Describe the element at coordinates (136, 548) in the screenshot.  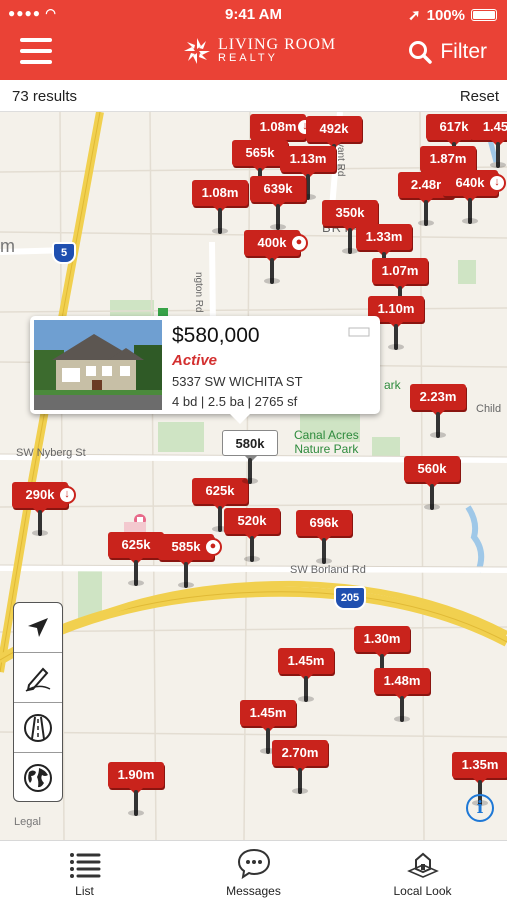
I see `price-pin-label: 625k` at that location.